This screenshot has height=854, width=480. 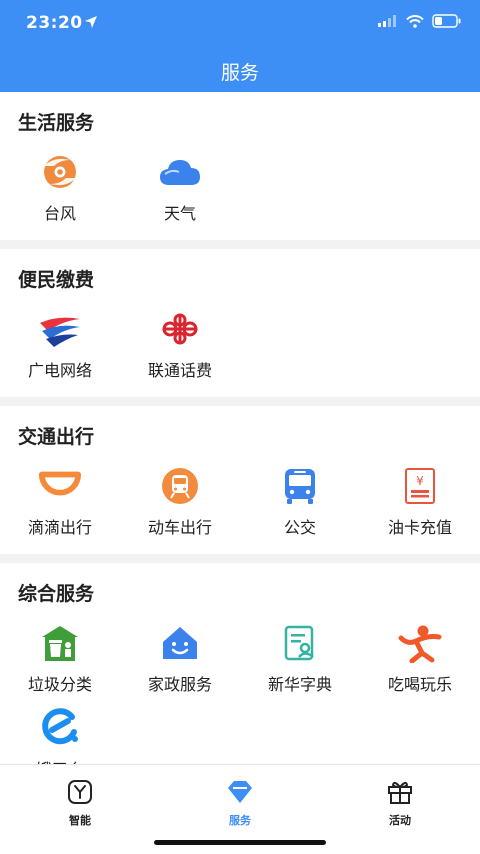 I want to click on service-didi: 滴滴出行, so click(x=60, y=501).